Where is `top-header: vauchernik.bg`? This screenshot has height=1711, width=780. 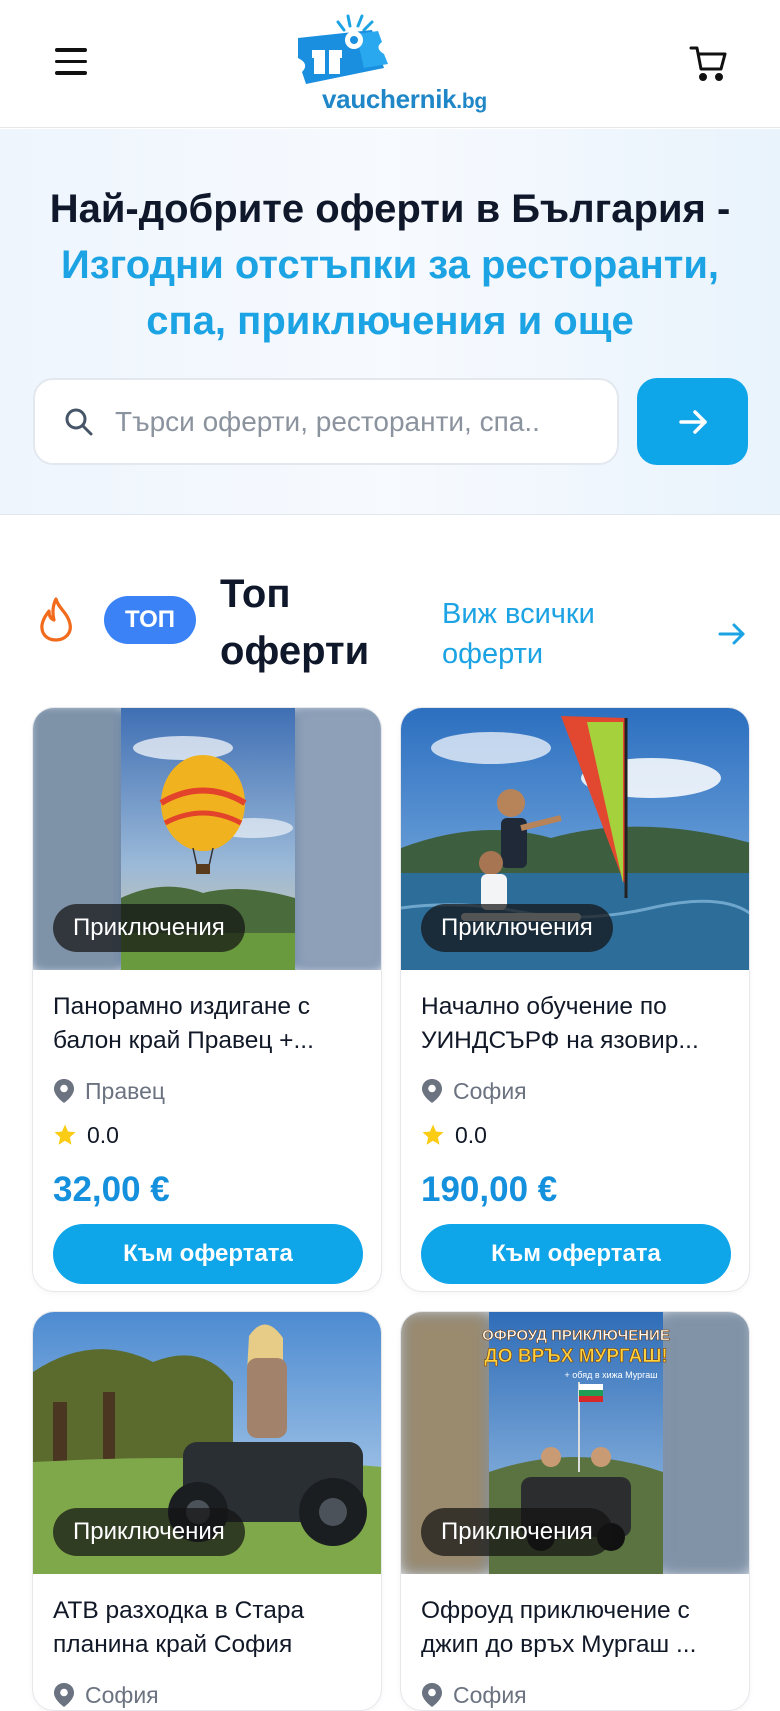
top-header: vauchernik.bg is located at coordinates (390, 64).